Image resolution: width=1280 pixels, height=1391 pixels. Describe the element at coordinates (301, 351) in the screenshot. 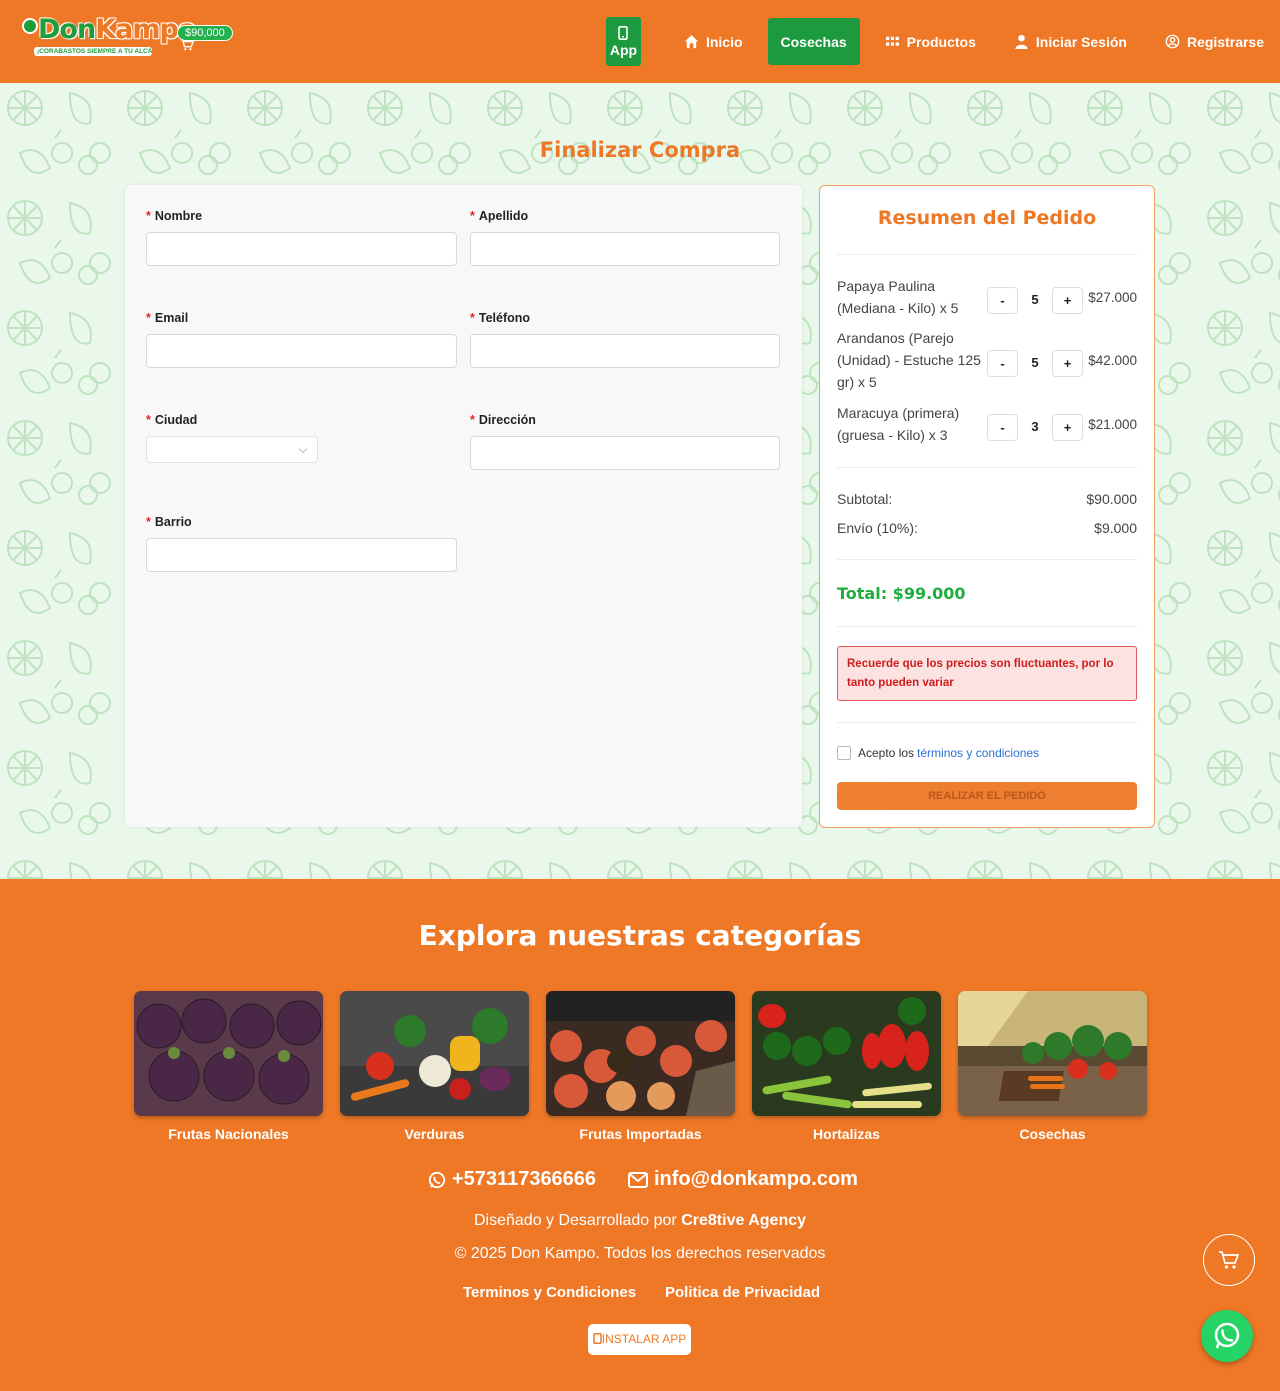

I see `email-input` at that location.